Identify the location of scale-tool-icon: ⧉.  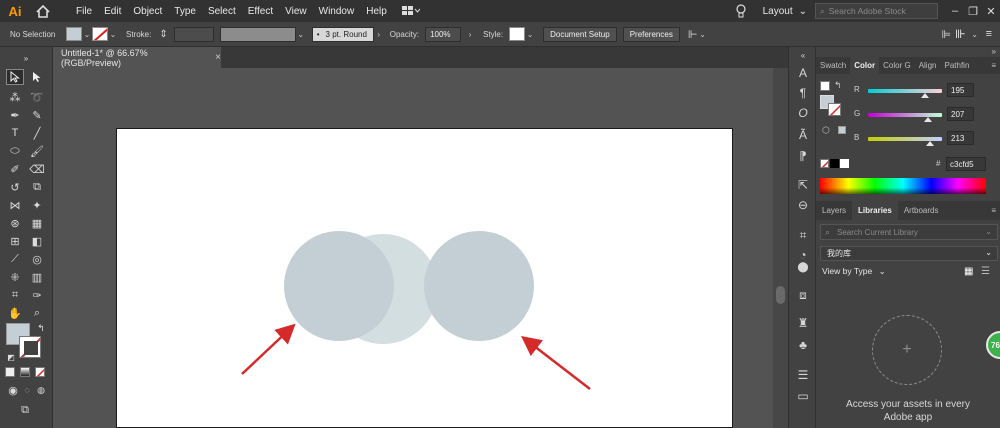
(37, 187).